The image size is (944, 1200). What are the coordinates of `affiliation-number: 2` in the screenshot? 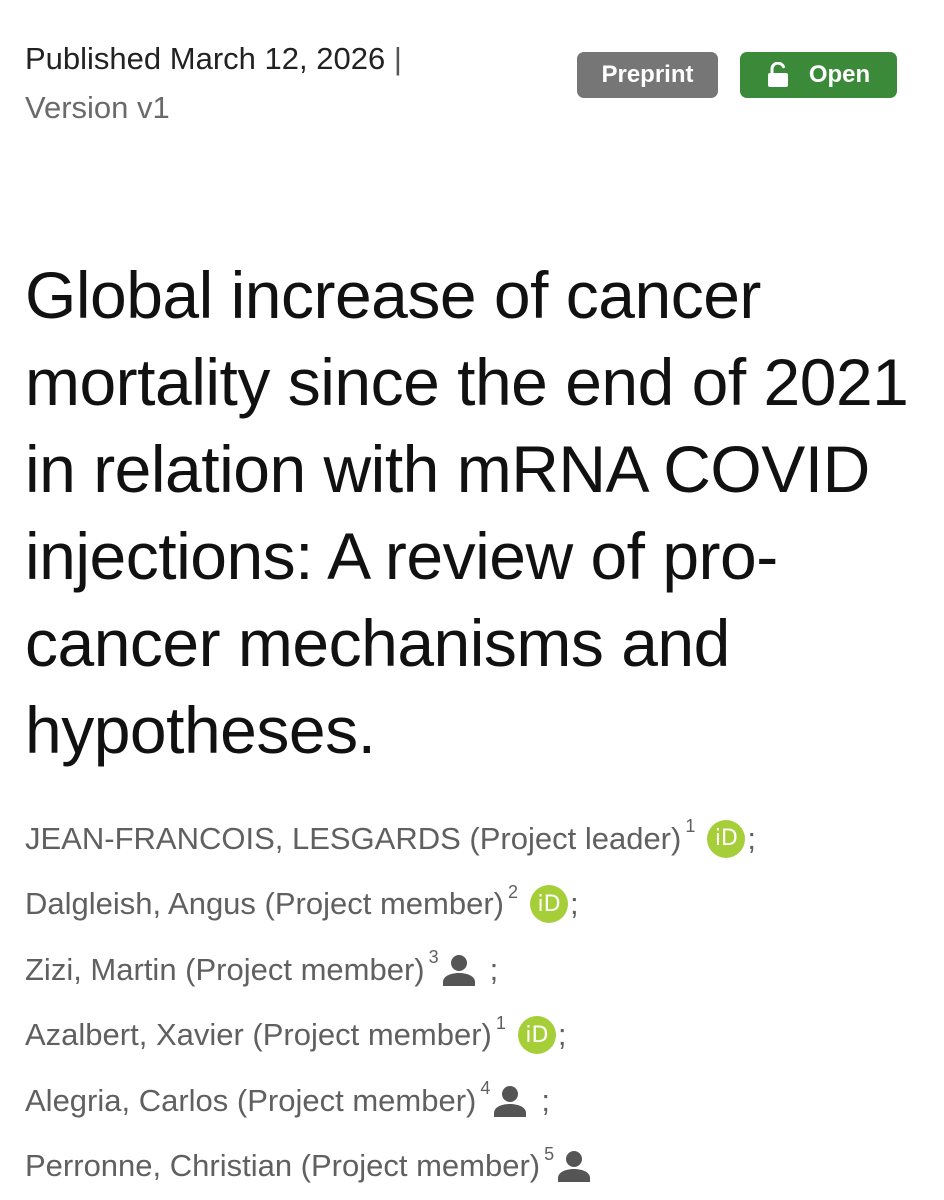 It's located at (513, 892).